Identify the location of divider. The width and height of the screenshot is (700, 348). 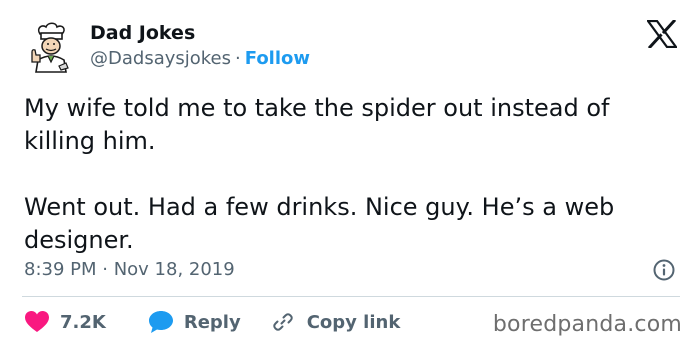
(351, 296).